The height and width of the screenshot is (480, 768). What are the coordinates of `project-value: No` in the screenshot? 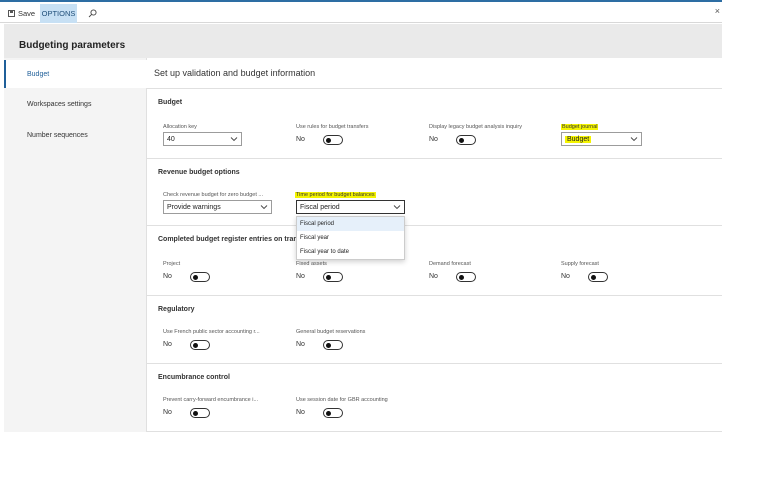 It's located at (167, 276).